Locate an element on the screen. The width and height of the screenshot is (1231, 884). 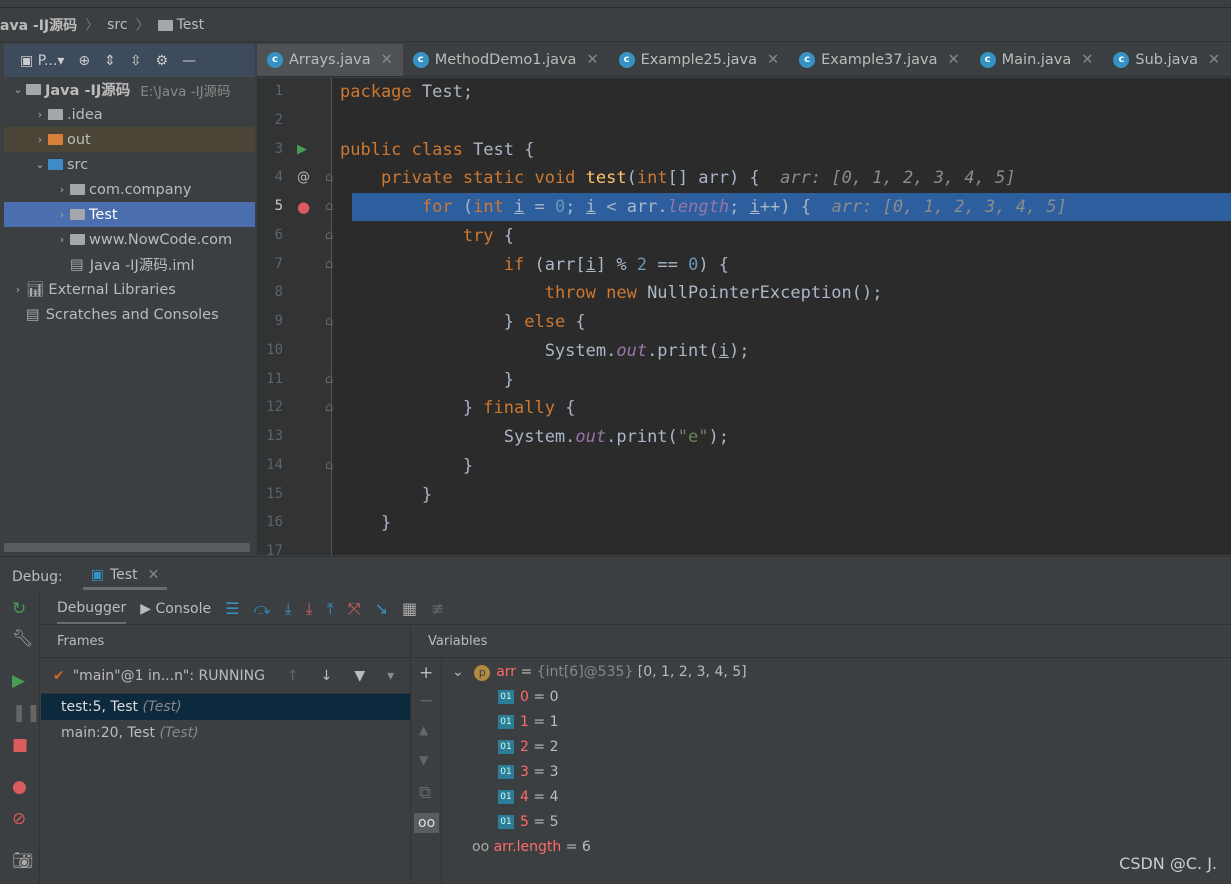
tree-item: ⌄ src is located at coordinates (129, 164).